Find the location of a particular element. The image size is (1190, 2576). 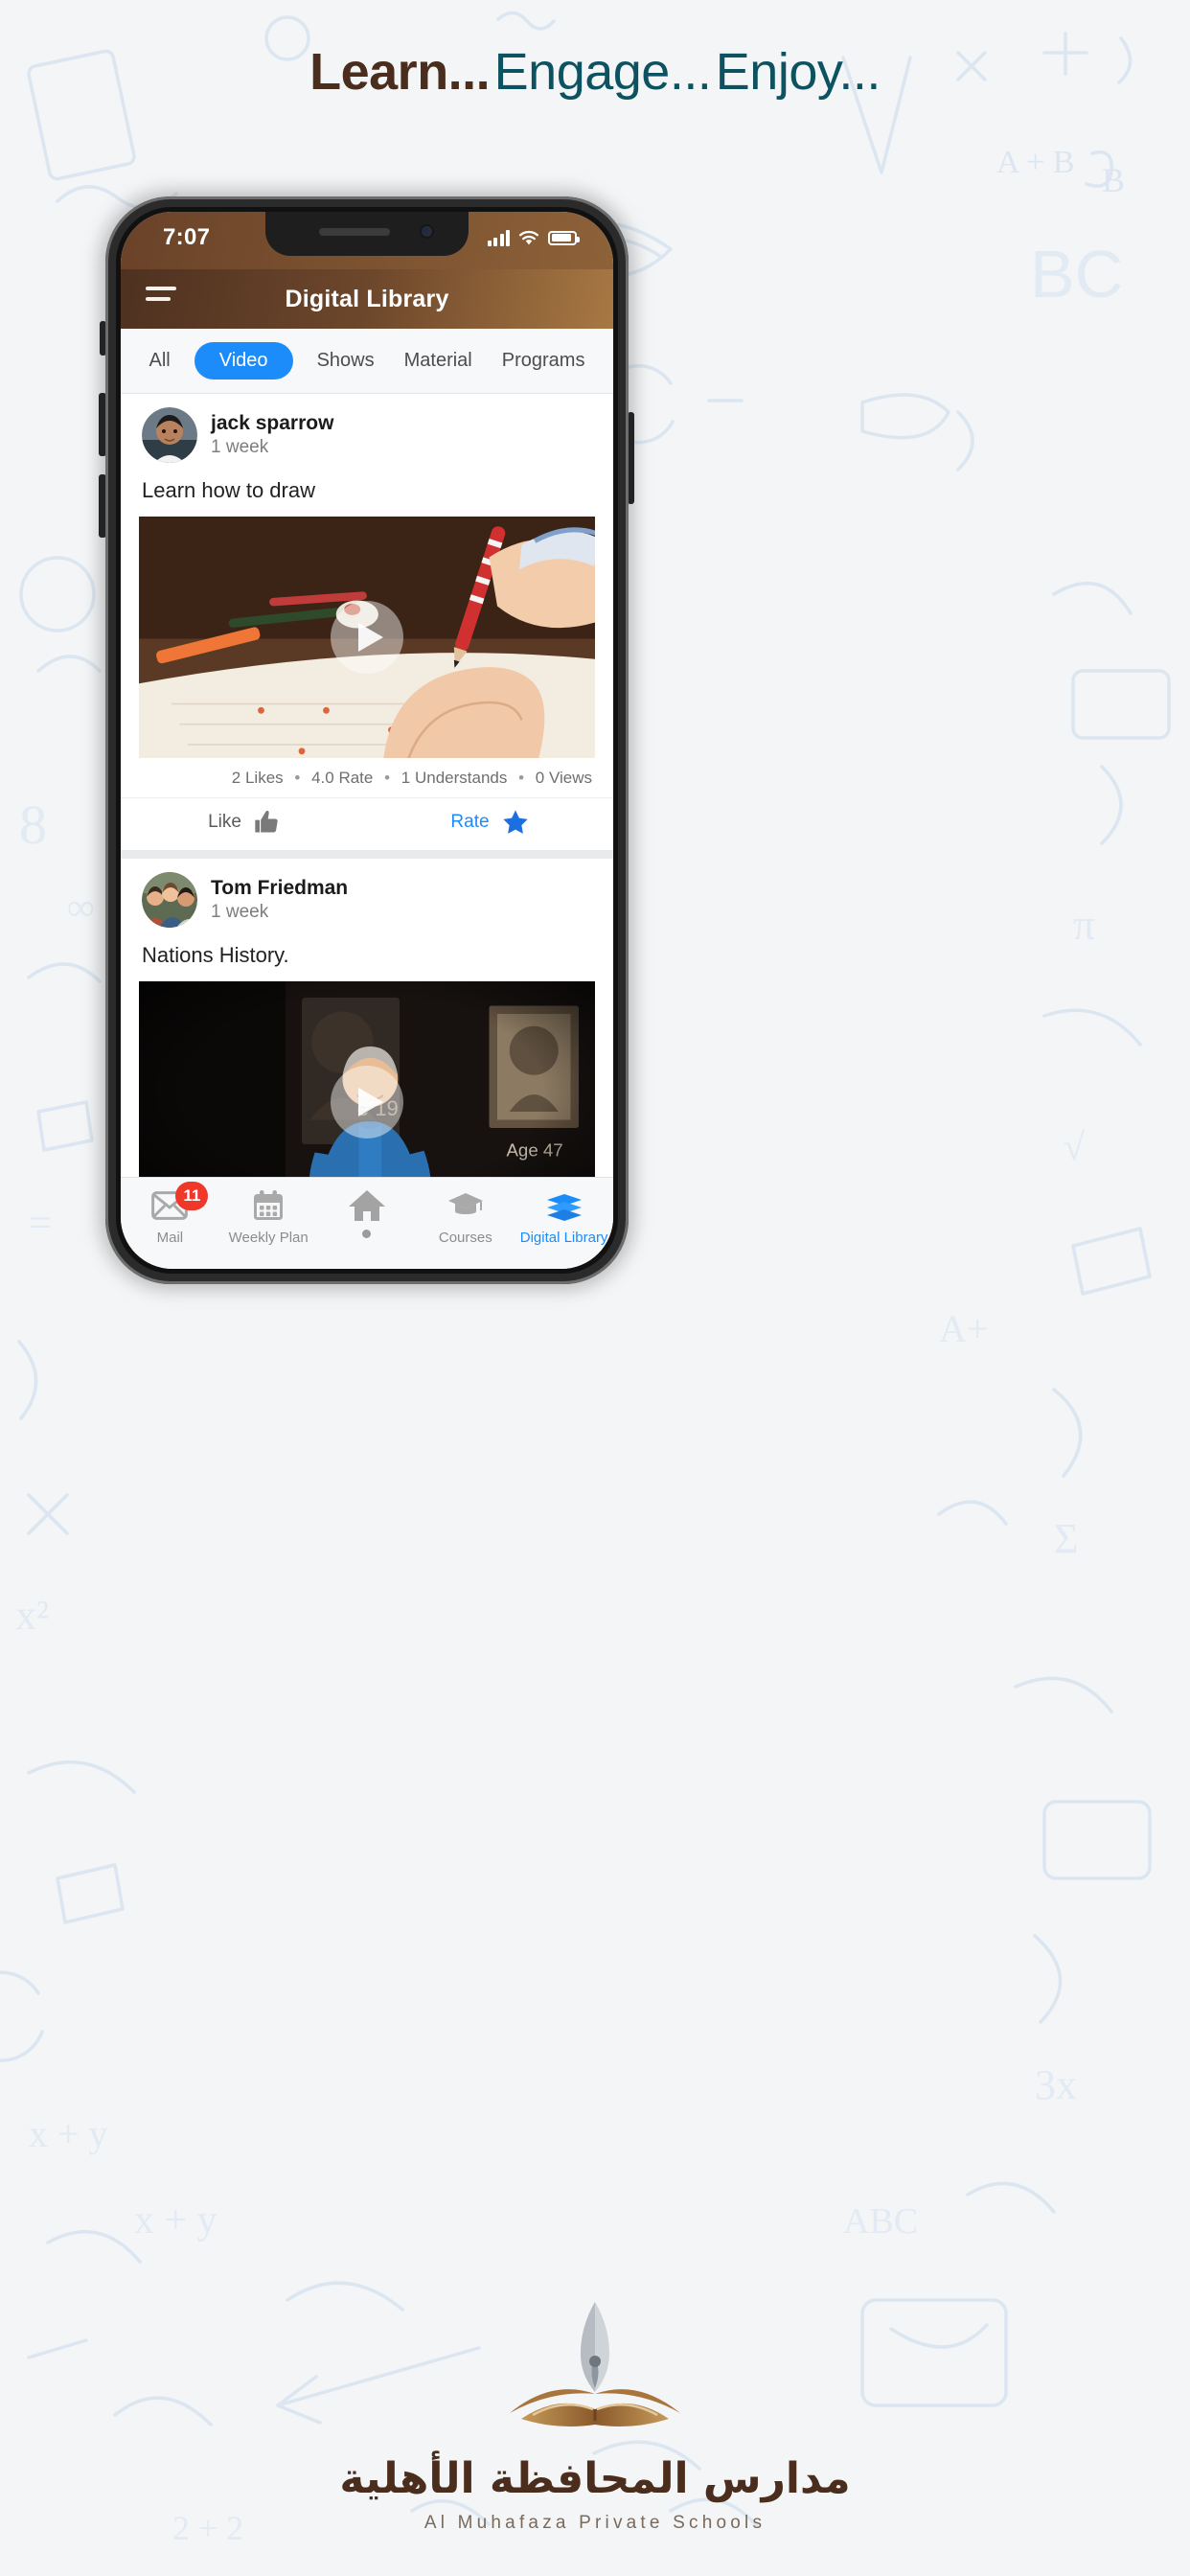

mail-badge-count: 11 is located at coordinates (192, 1196).